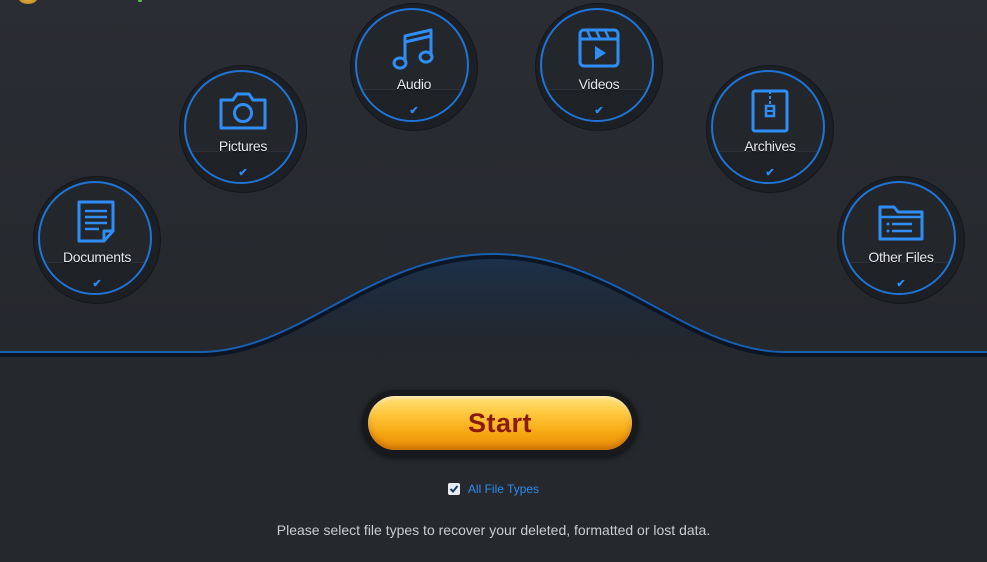 This screenshot has height=562, width=987. What do you see at coordinates (414, 49) in the screenshot?
I see `music-note-icon` at bounding box center [414, 49].